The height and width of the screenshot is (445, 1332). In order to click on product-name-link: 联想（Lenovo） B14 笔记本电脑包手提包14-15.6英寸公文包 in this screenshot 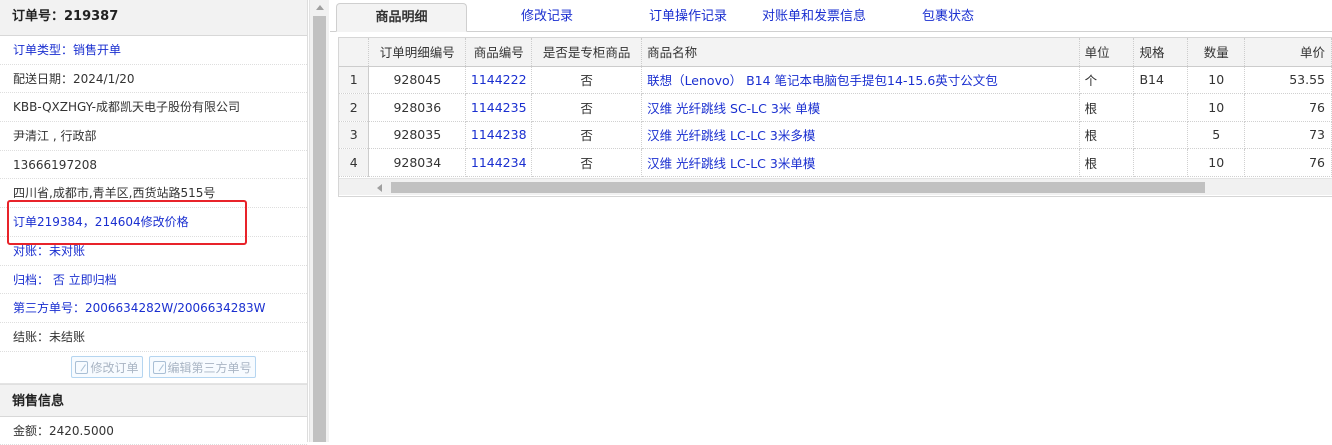, I will do `click(860, 80)`.